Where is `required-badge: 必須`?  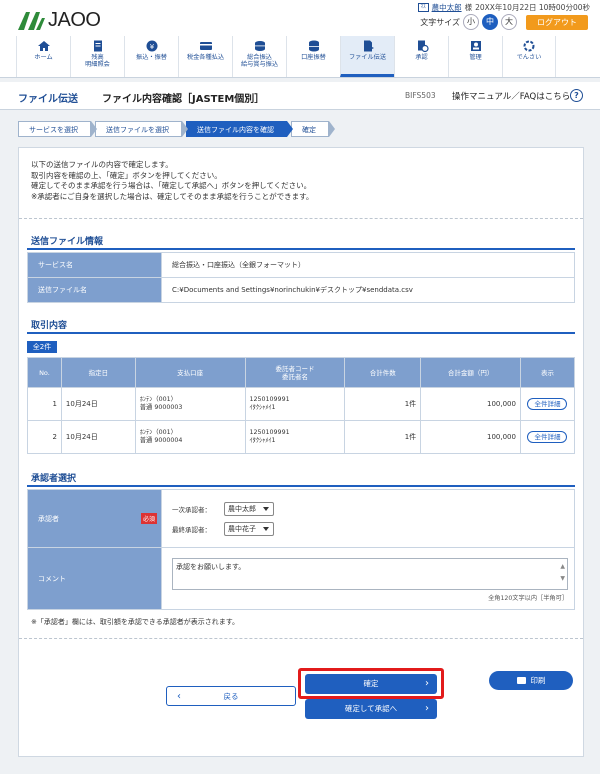
required-badge: 必須 is located at coordinates (148, 518).